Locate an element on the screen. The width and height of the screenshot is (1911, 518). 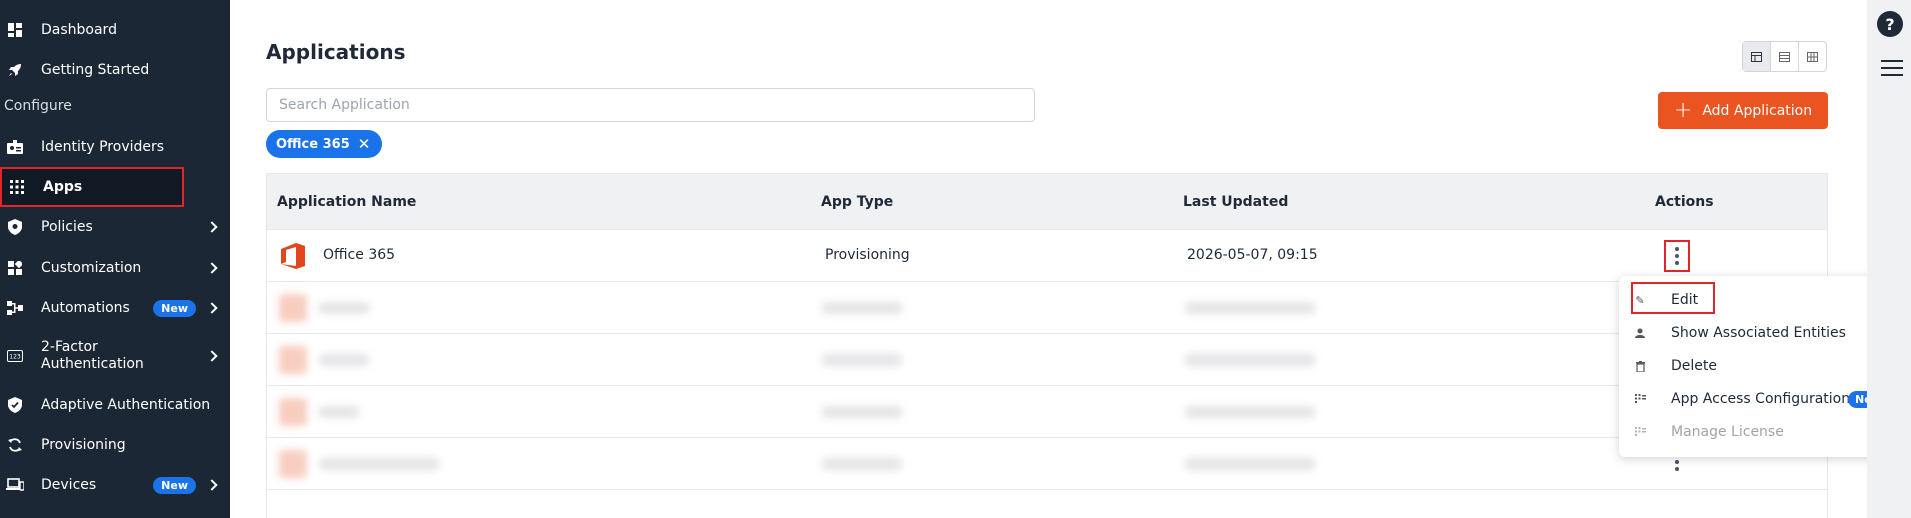
column-header: Actions is located at coordinates (1684, 201).